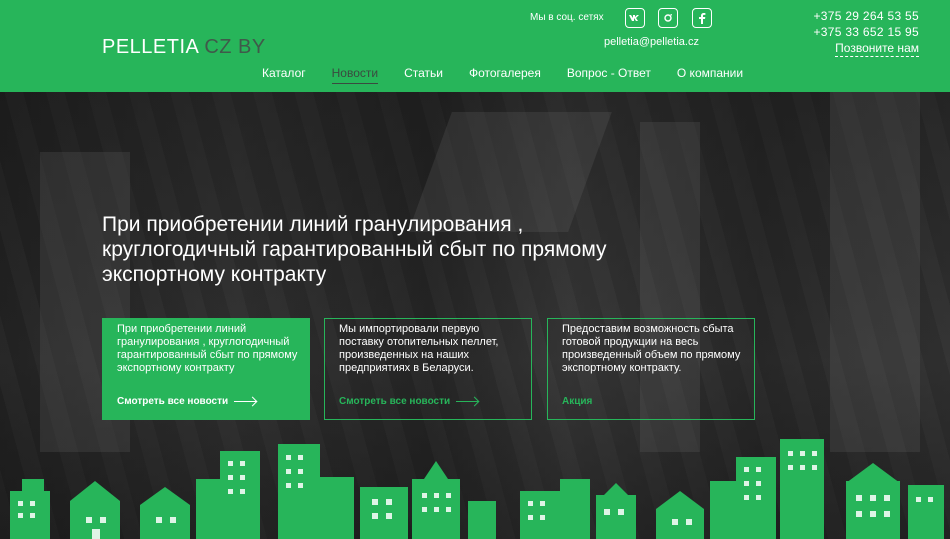  I want to click on facebook-icon, so click(702, 18).